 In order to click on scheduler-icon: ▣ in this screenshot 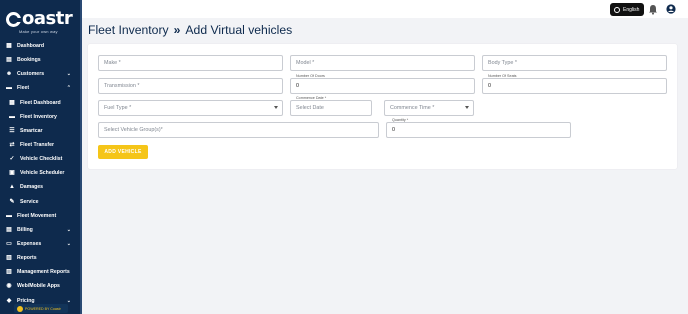, I will do `click(12, 173)`.